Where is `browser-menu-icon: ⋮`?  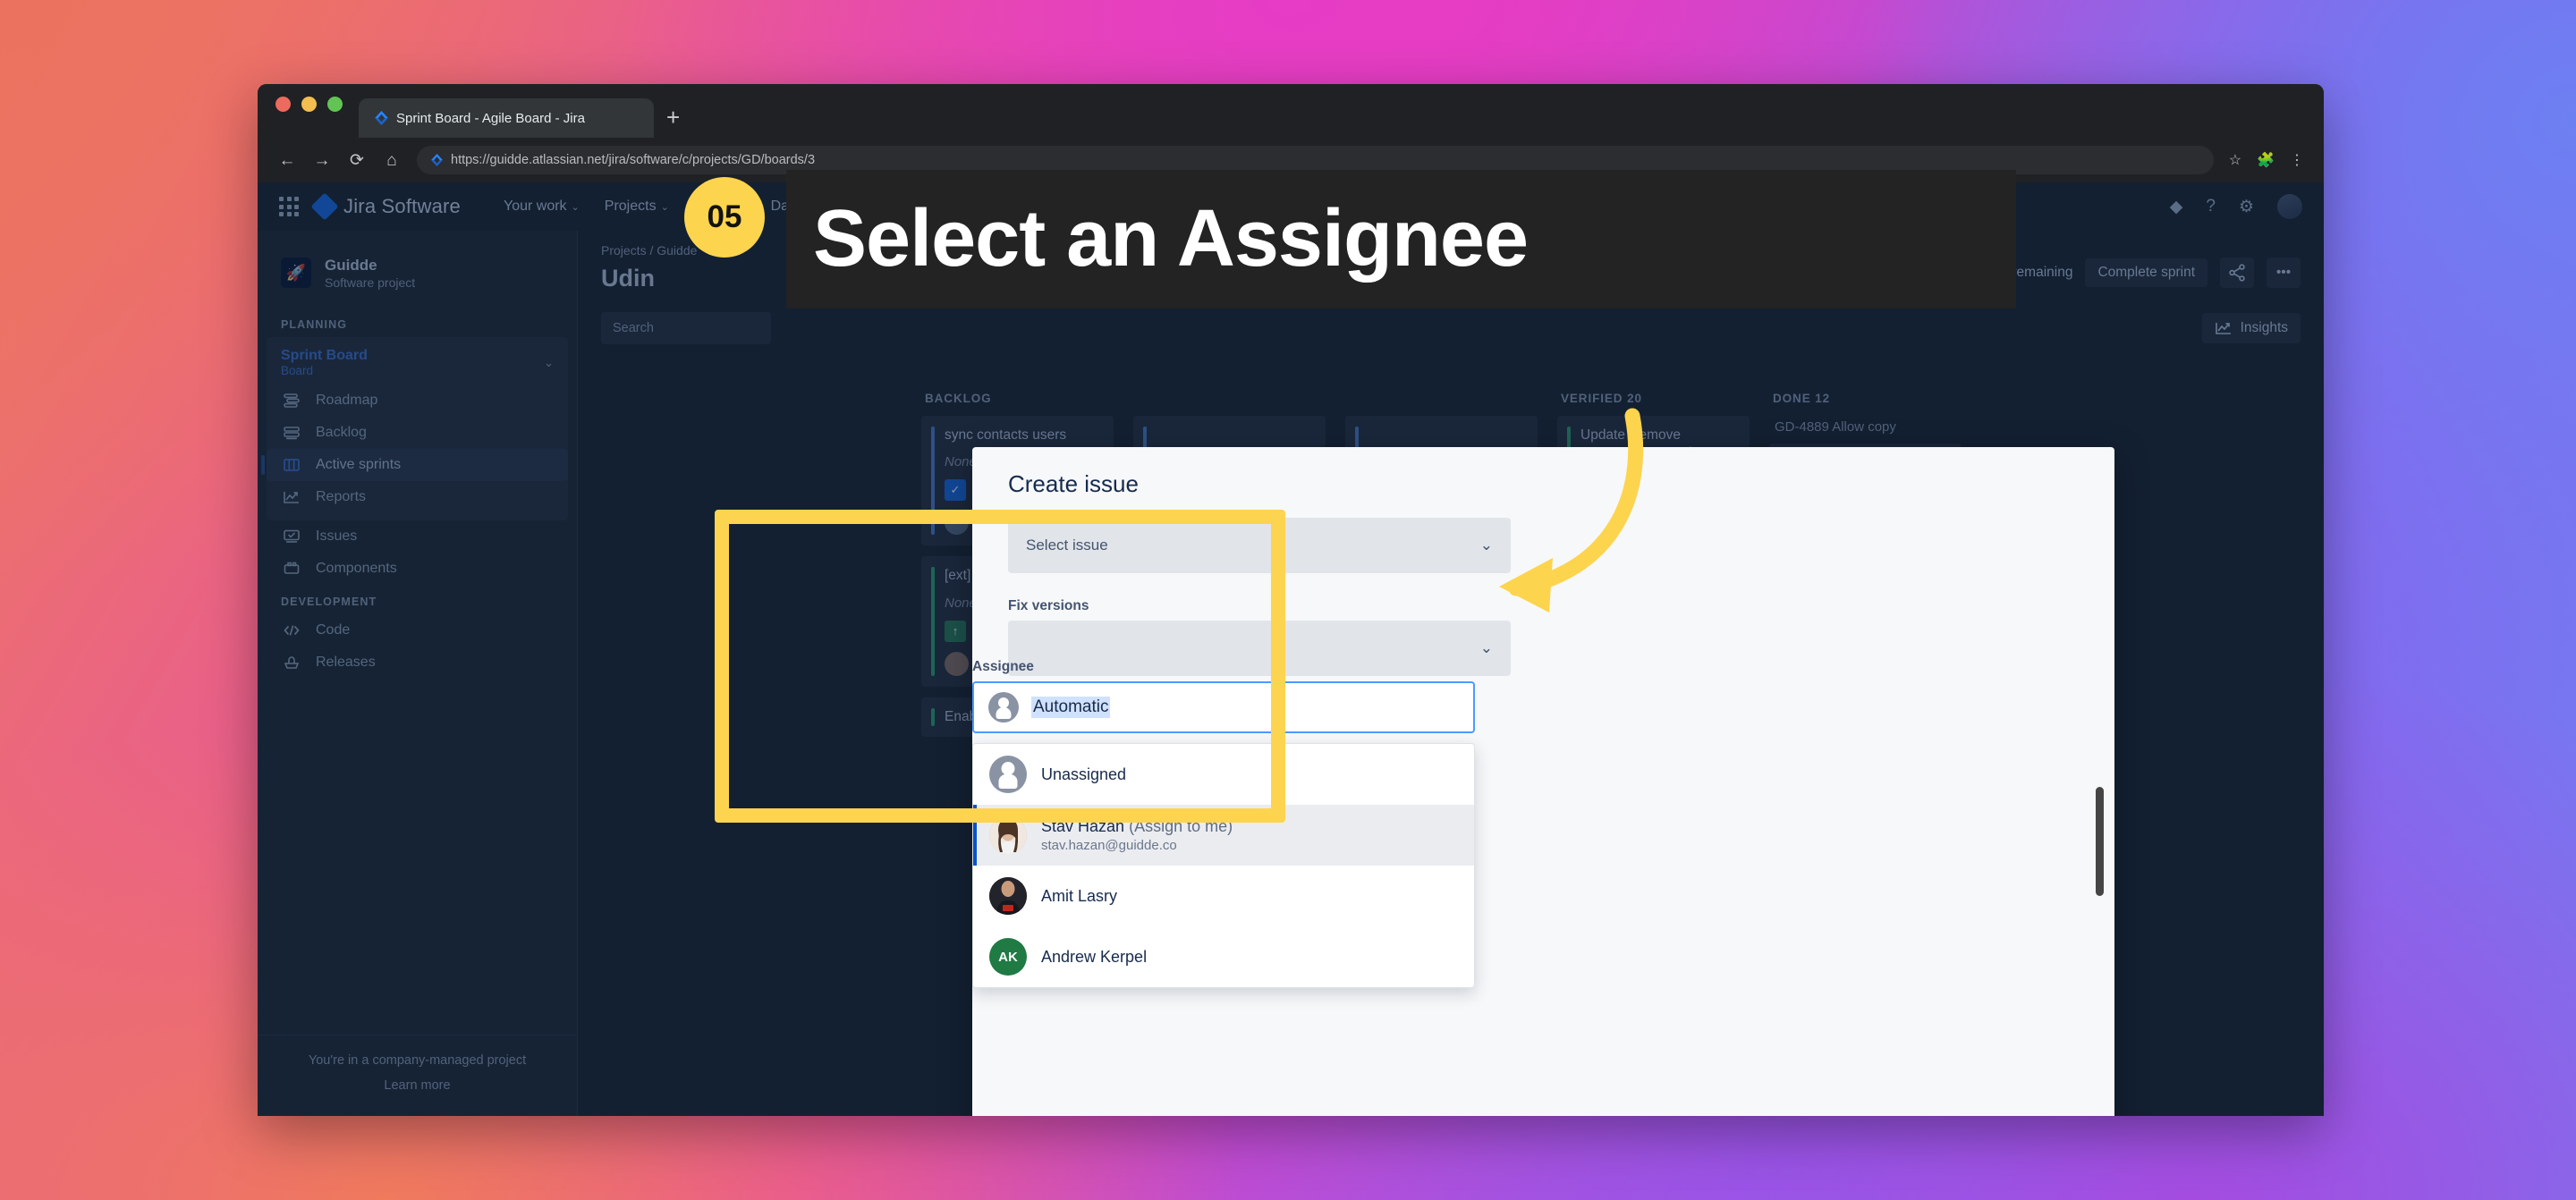 browser-menu-icon: ⋮ is located at coordinates (2297, 160).